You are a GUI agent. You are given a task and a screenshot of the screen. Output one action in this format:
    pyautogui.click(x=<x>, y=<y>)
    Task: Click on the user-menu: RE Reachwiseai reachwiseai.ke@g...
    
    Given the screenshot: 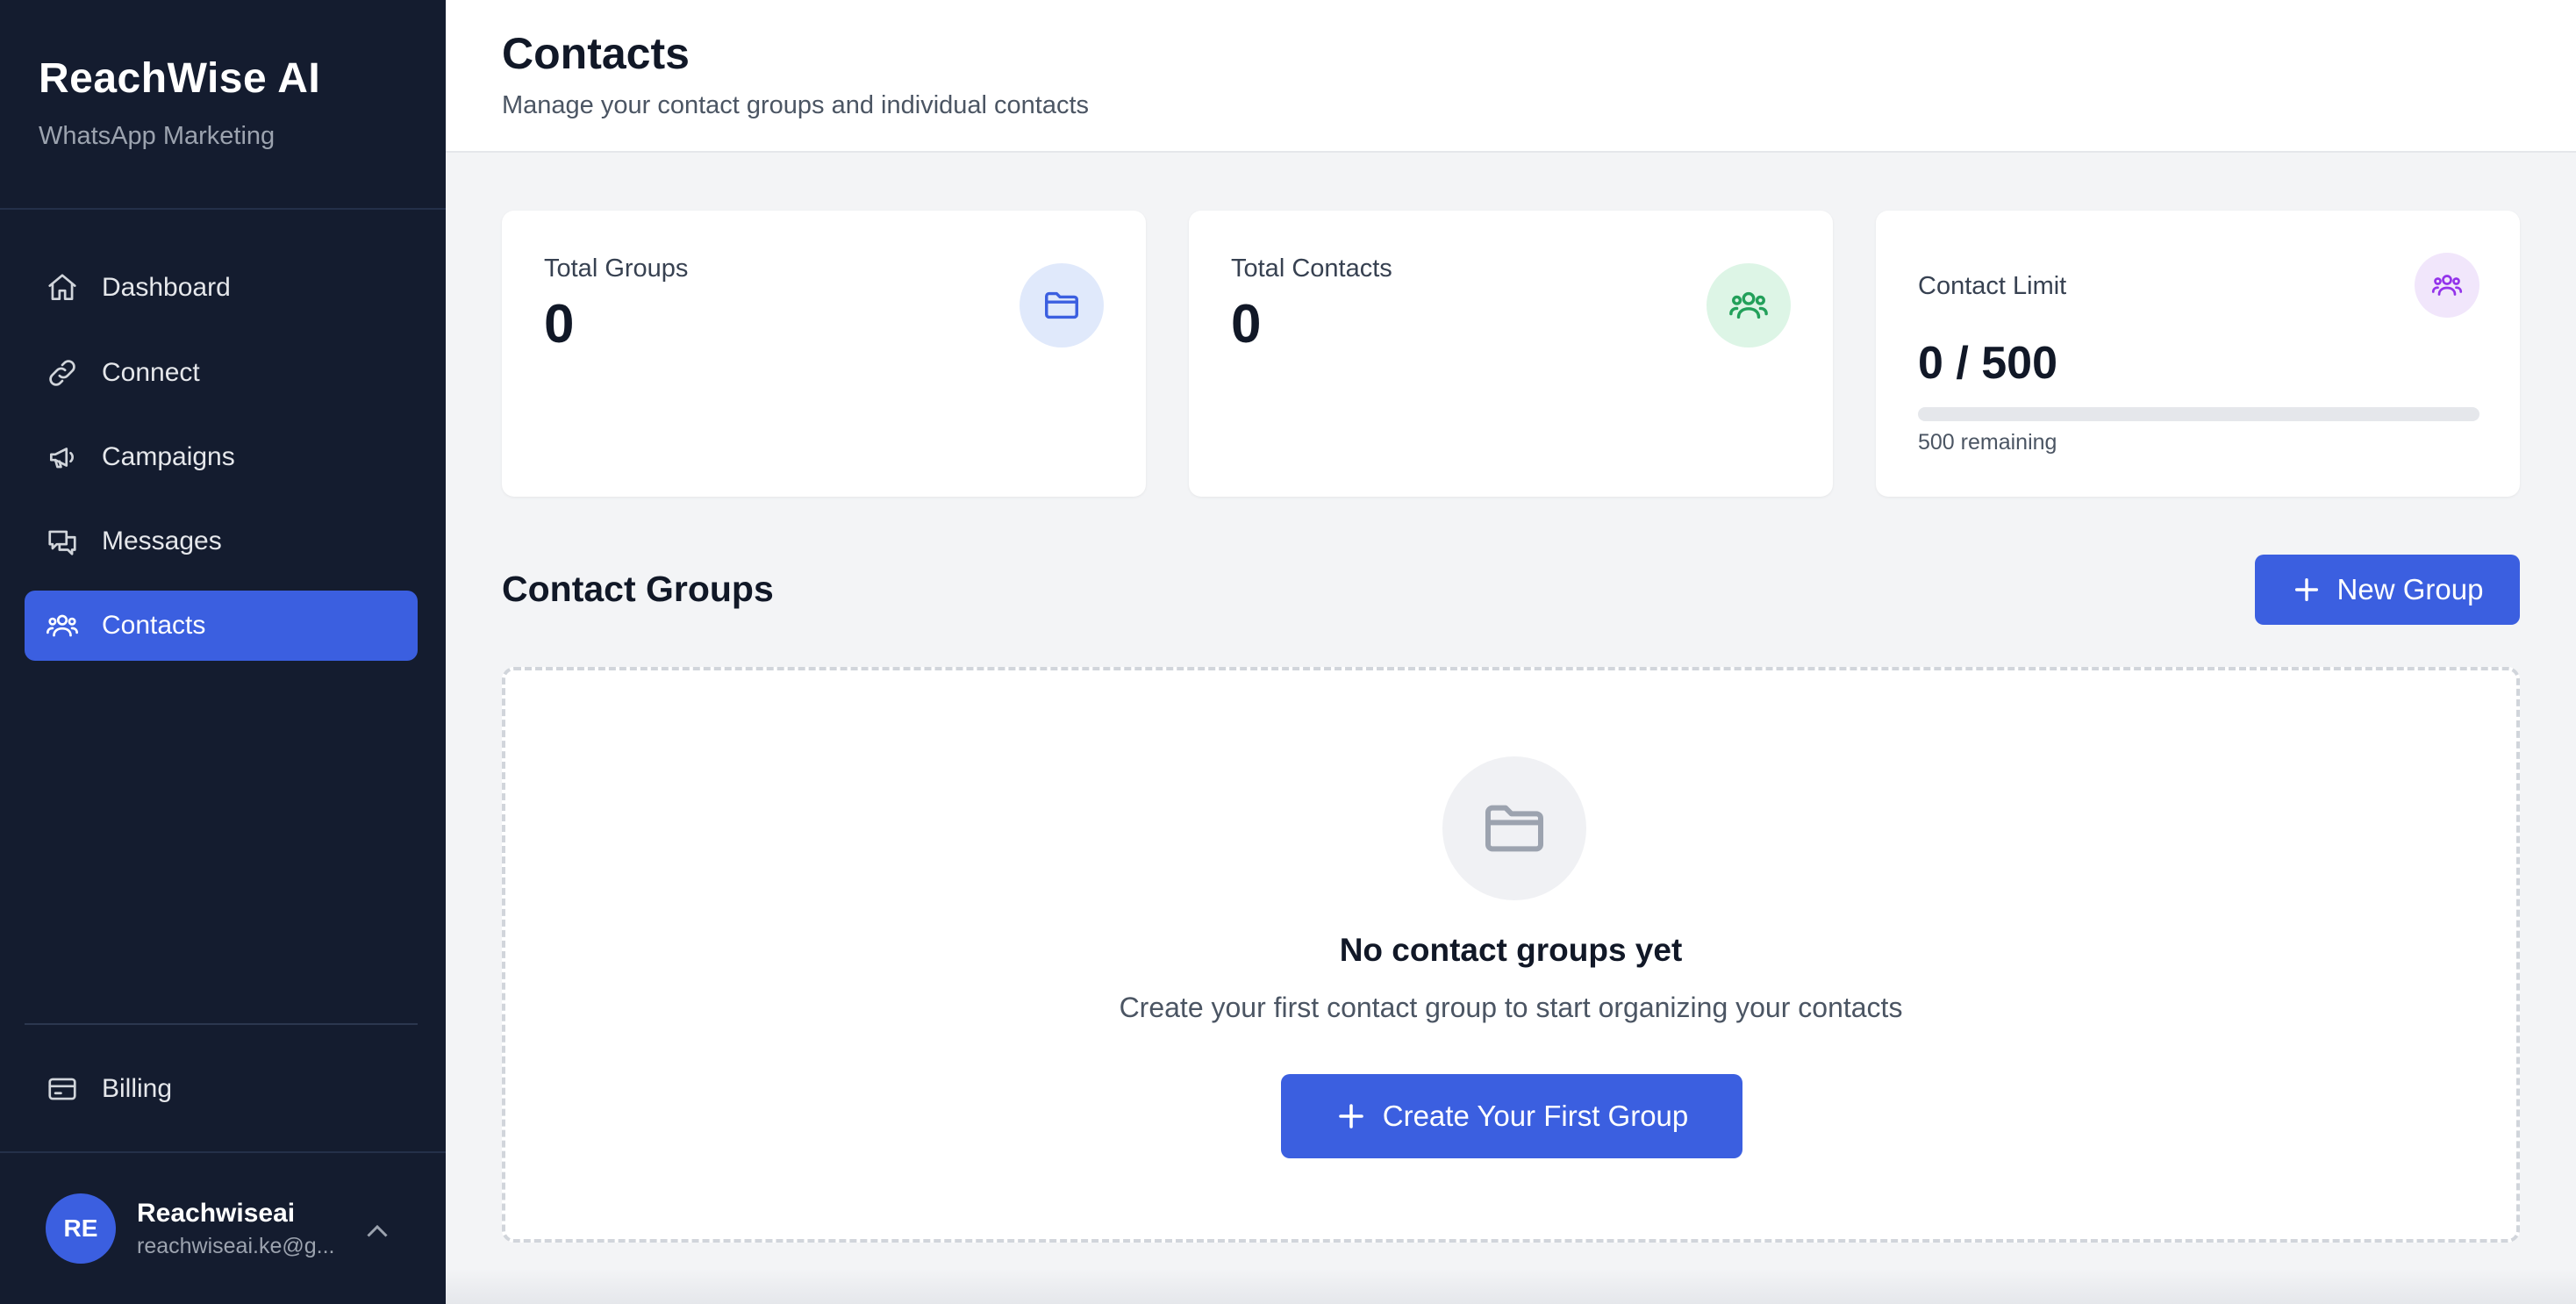 What is the action you would take?
    pyautogui.click(x=223, y=1228)
    